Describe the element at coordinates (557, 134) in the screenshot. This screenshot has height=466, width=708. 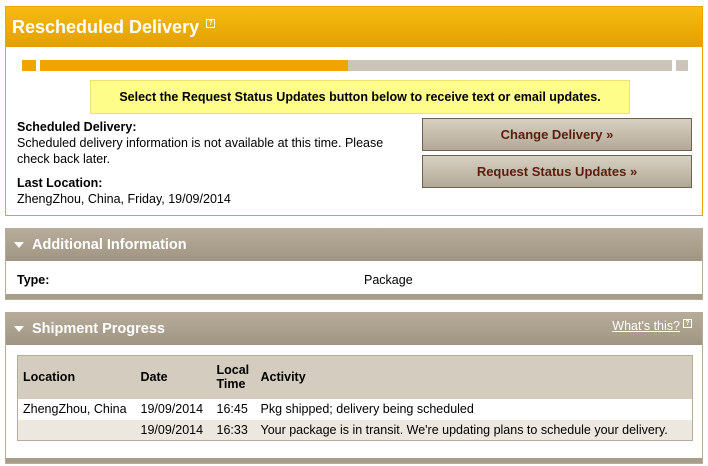
I see `change-delivery-button: Change Delivery »` at that location.